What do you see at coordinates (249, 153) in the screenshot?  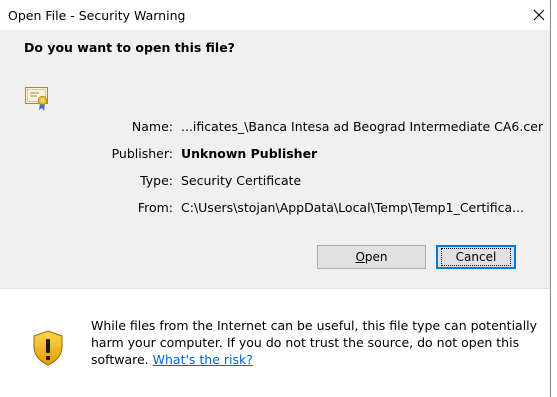 I see `publisher-value: Unknown Publisher` at bounding box center [249, 153].